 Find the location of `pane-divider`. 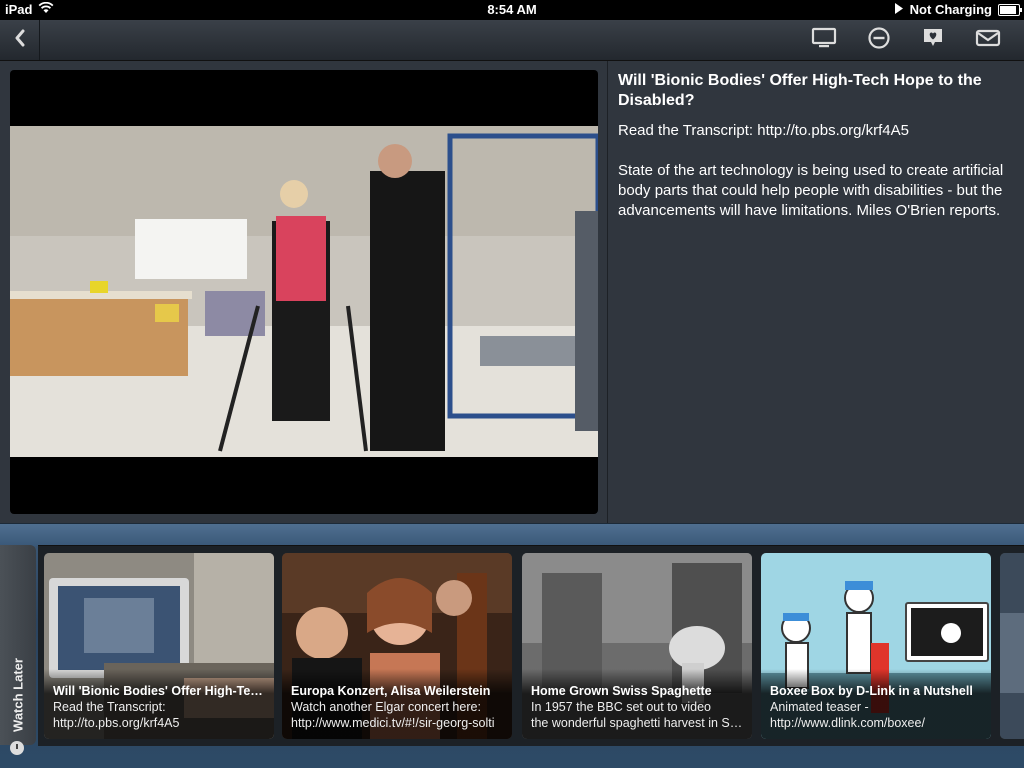

pane-divider is located at coordinates (607, 292).